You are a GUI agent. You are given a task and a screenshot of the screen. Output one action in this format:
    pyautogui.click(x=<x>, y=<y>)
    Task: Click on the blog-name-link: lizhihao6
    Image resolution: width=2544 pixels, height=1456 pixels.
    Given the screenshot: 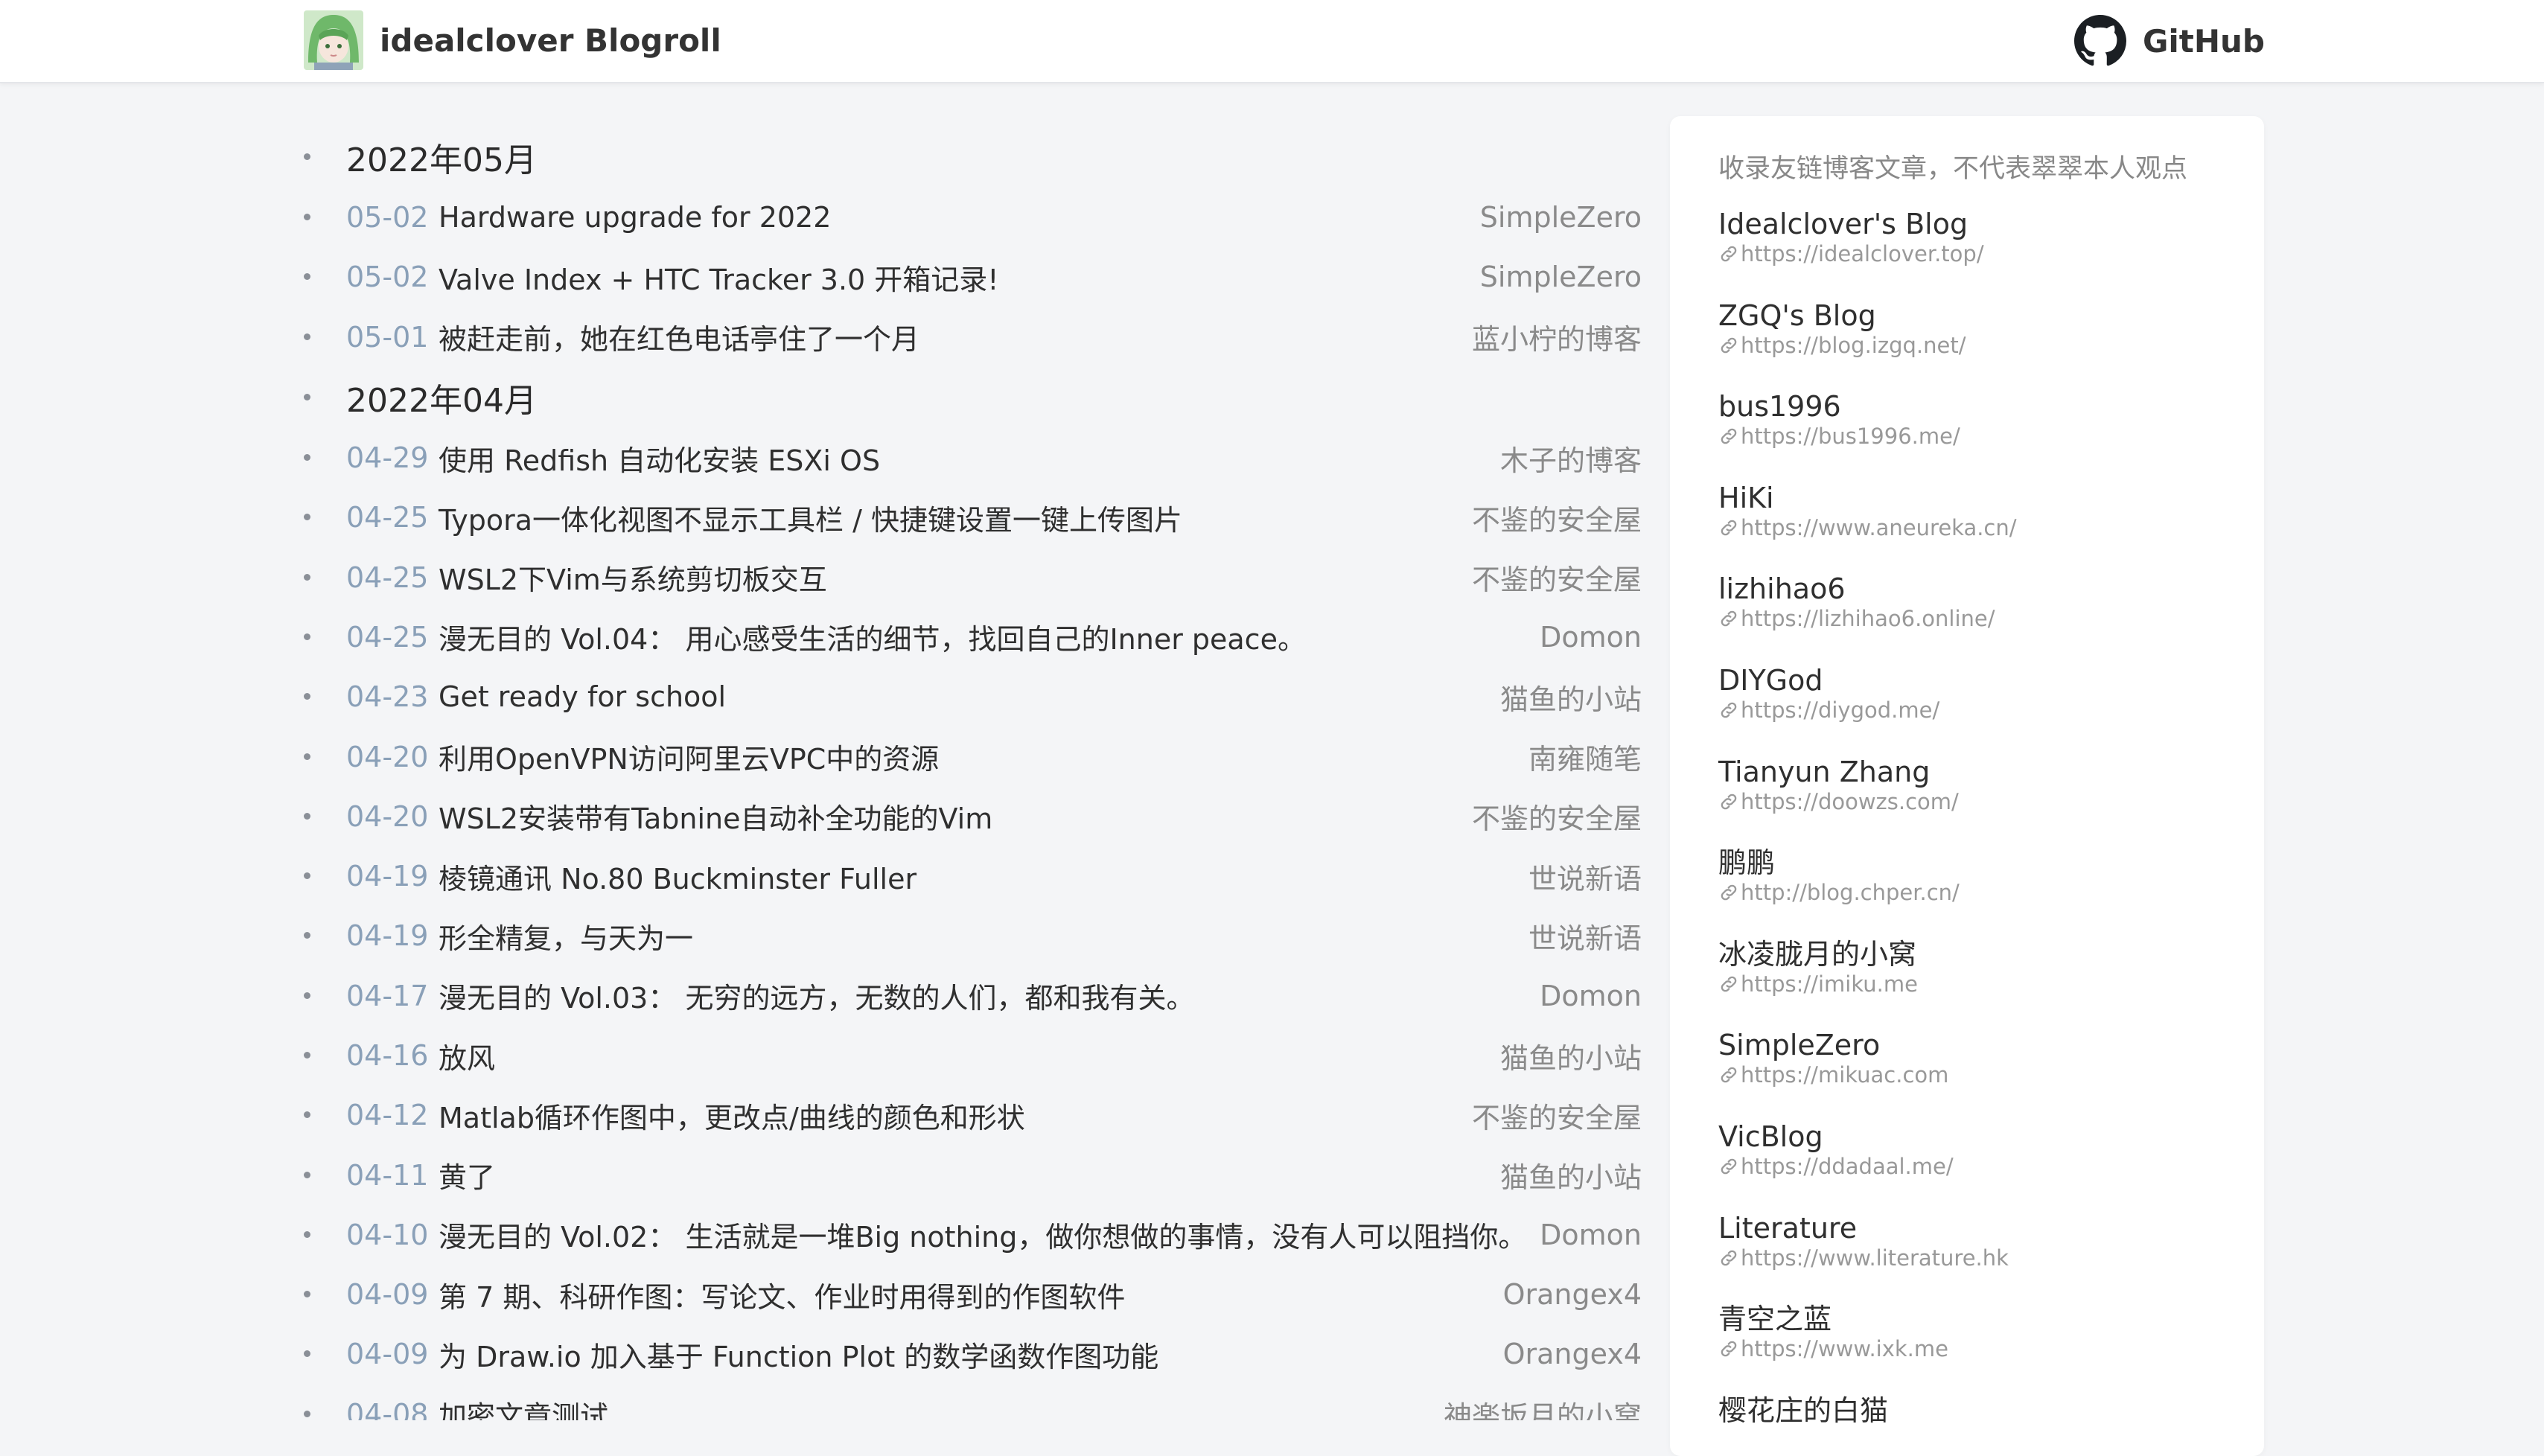 What is the action you would take?
    pyautogui.click(x=1978, y=589)
    